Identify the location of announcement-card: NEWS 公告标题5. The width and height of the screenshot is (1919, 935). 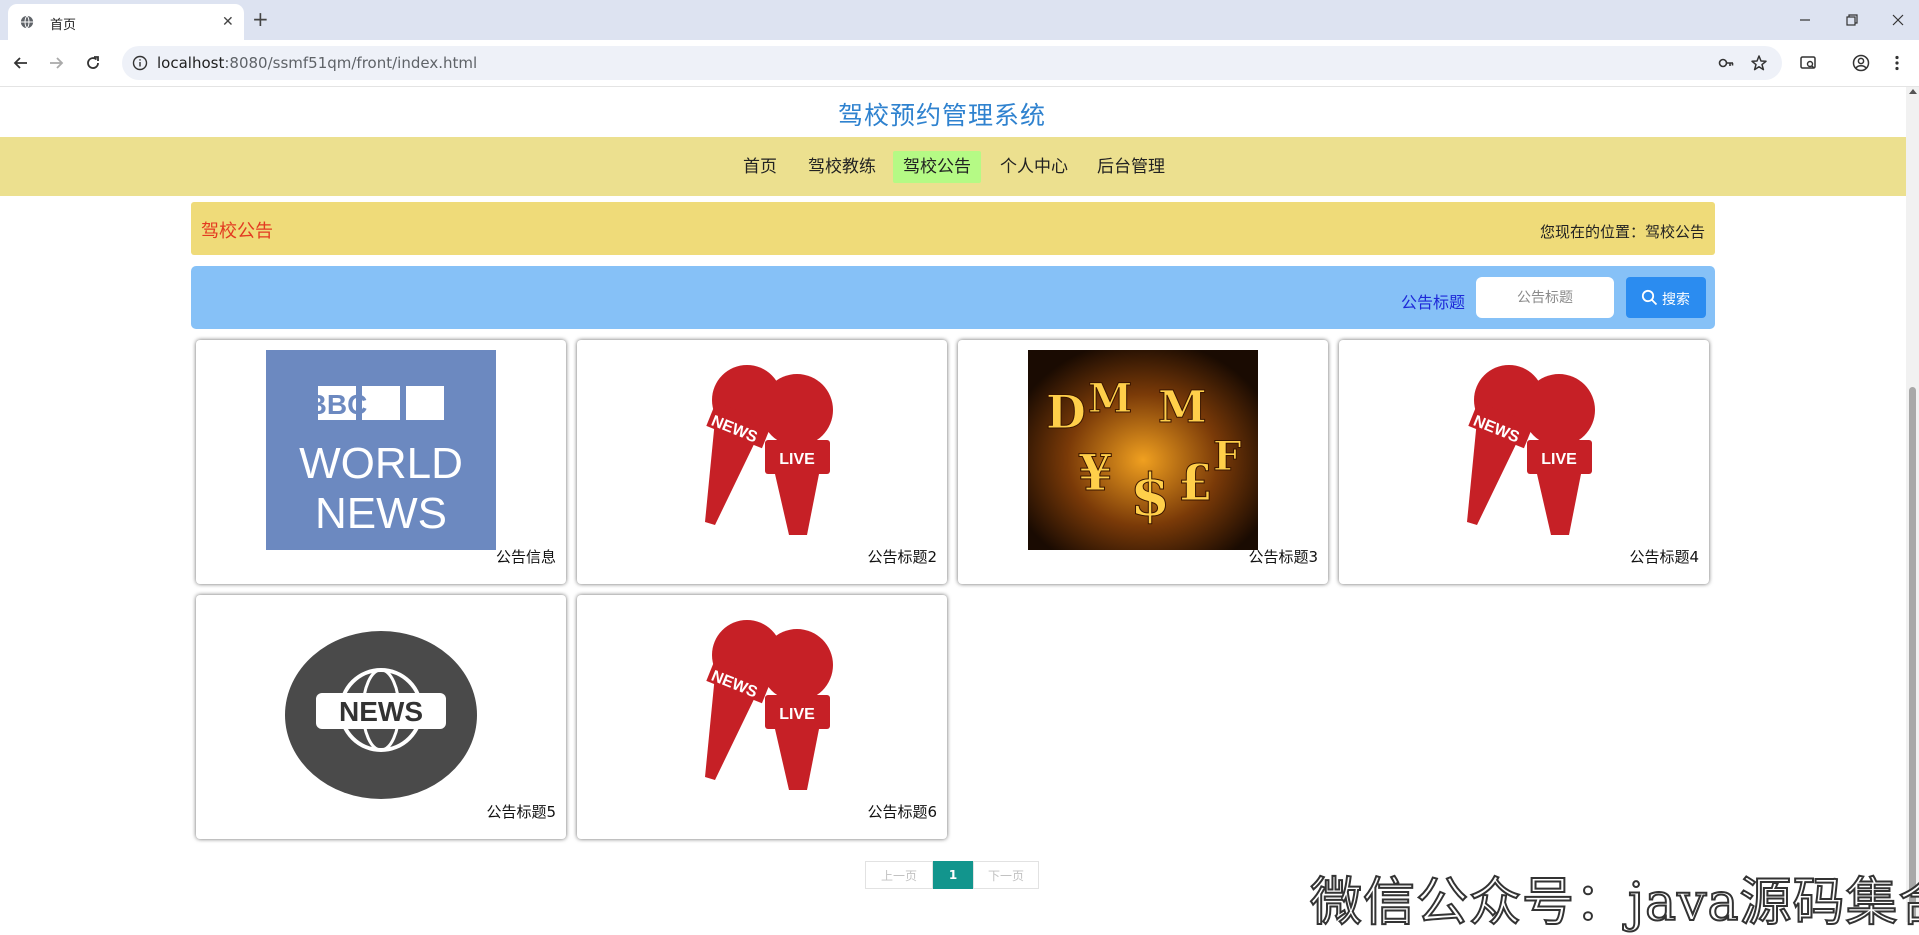
(381, 717).